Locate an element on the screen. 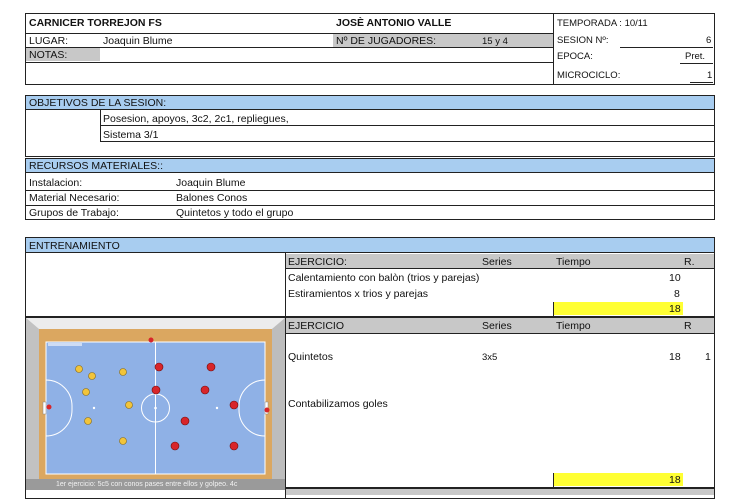  b1-col-tiempo: Tiempo is located at coordinates (573, 262).